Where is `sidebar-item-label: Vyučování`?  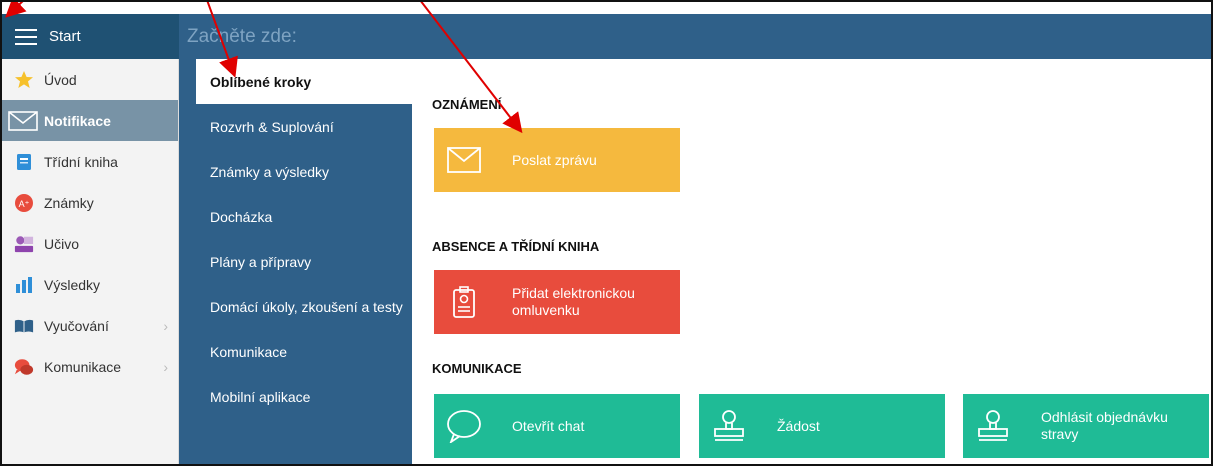 sidebar-item-label: Vyučování is located at coordinates (76, 325).